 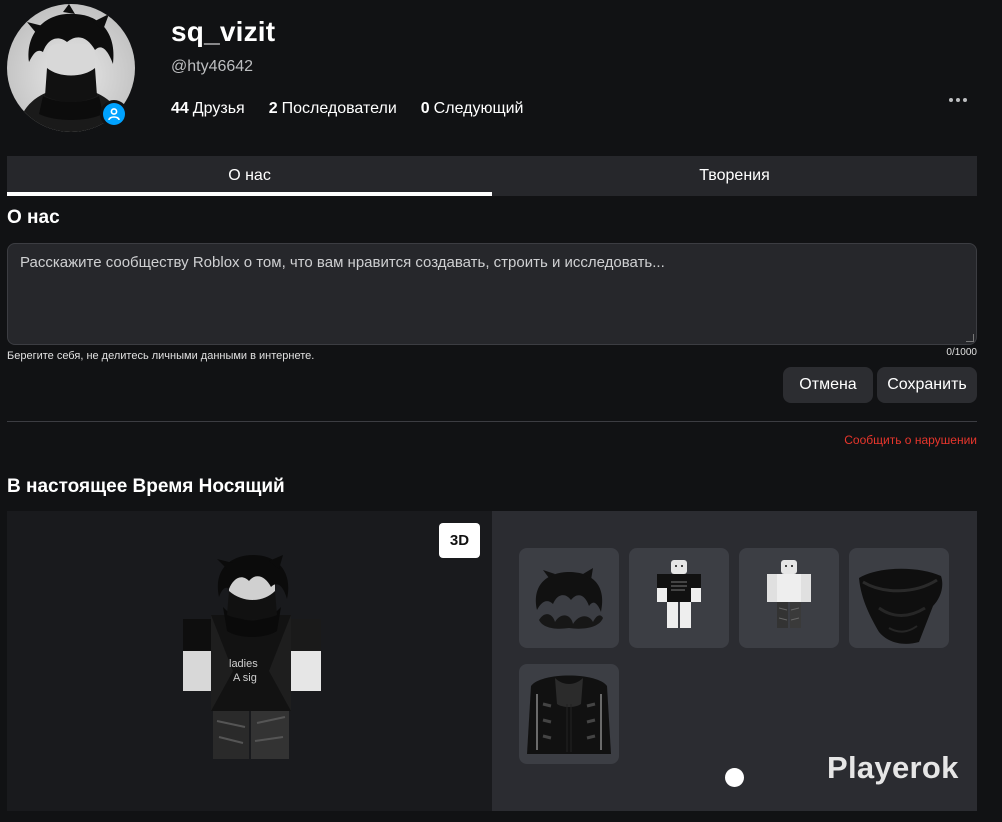 What do you see at coordinates (789, 594) in the screenshot?
I see `pants-icon` at bounding box center [789, 594].